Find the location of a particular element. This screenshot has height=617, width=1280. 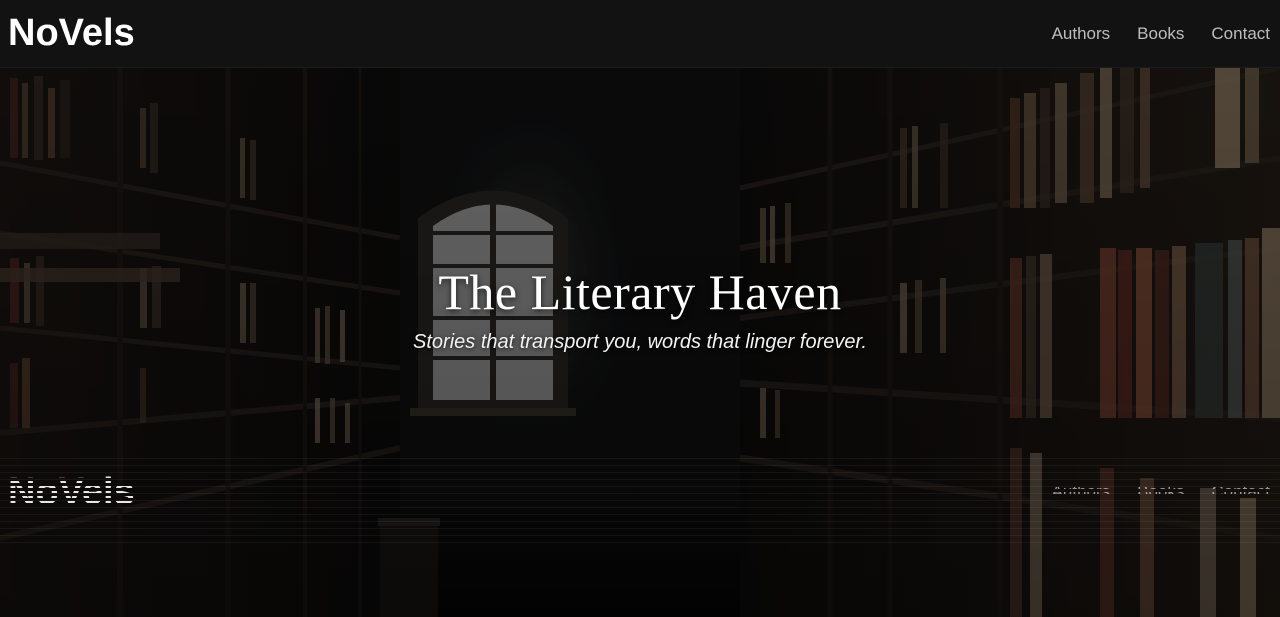

nav-link-books: Books is located at coordinates (1160, 34).